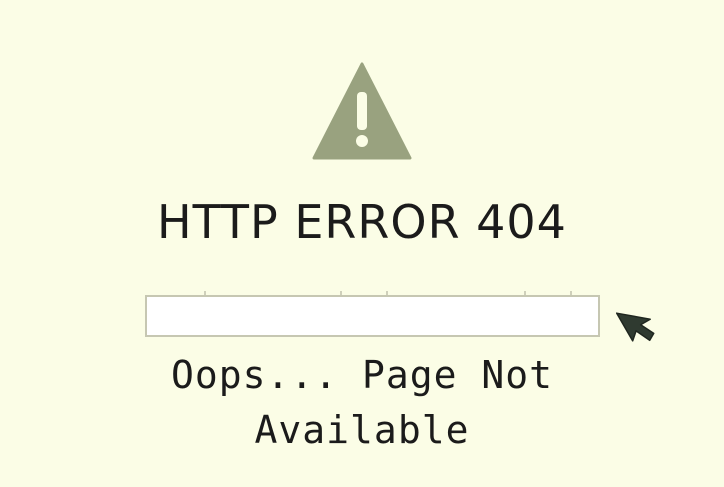 The image size is (724, 487). What do you see at coordinates (372, 316) in the screenshot?
I see `address-input` at bounding box center [372, 316].